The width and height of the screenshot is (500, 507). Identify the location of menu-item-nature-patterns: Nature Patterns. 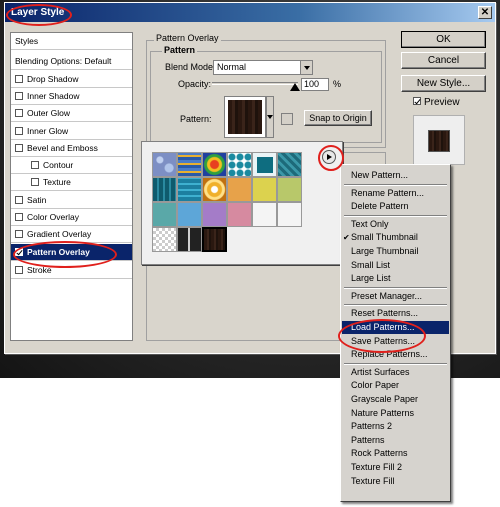
(395, 413).